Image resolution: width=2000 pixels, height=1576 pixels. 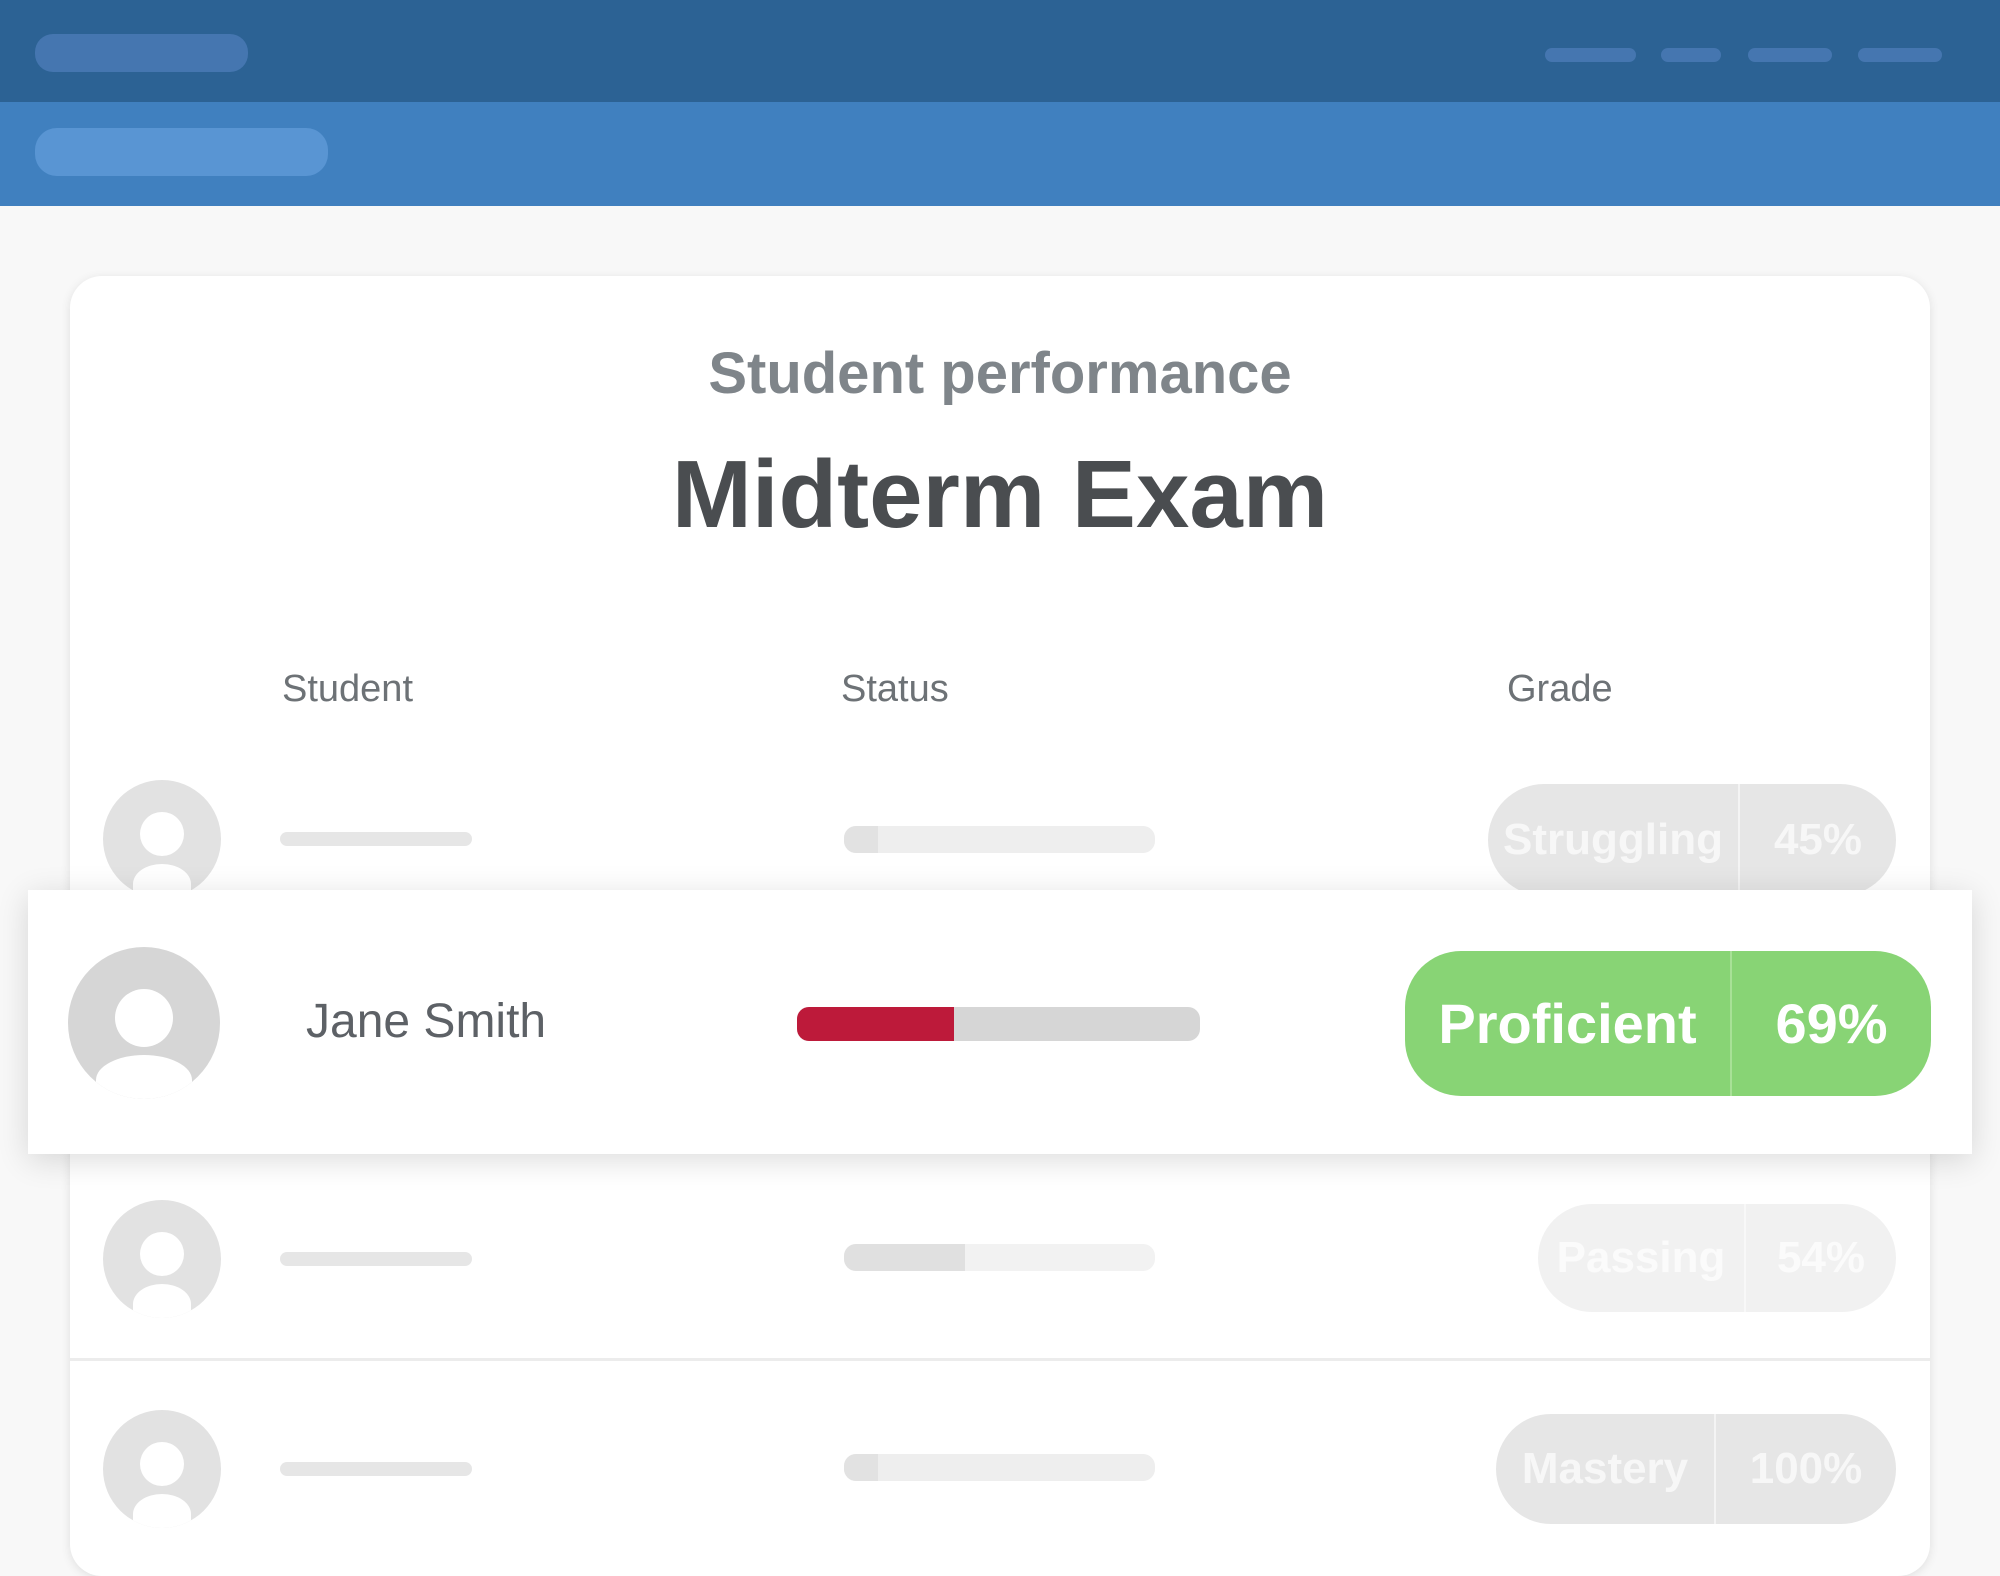 What do you see at coordinates (426, 1021) in the screenshot?
I see `student-name: Jane Smith` at bounding box center [426, 1021].